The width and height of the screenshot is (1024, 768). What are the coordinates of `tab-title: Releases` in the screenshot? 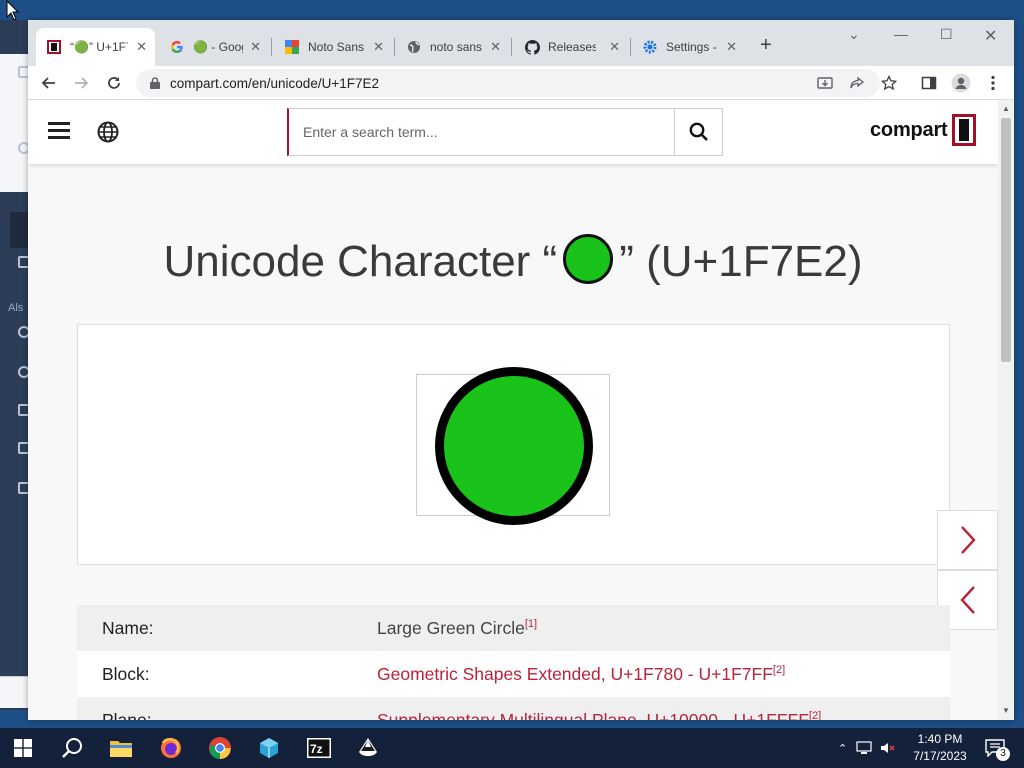 It's located at (572, 47).